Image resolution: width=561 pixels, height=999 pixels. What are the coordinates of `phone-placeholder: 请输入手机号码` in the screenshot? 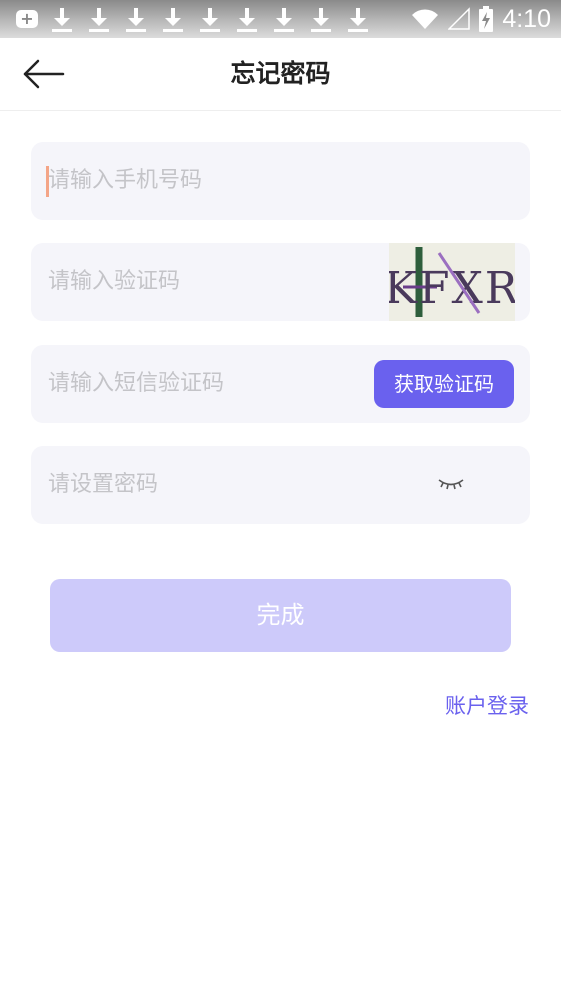 It's located at (125, 180).